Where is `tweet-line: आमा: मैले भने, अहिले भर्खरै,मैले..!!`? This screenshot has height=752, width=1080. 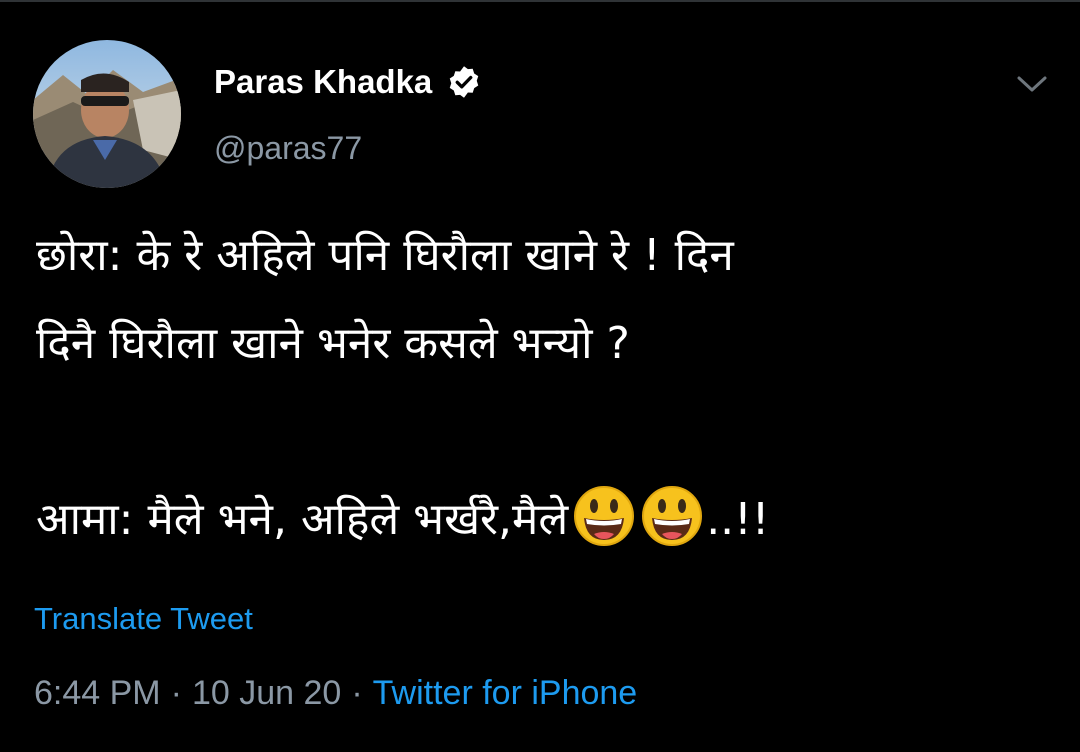
tweet-line: आमा: मैले भने, अहिले भर्खरै,मैले..!! is located at coordinates (541, 520).